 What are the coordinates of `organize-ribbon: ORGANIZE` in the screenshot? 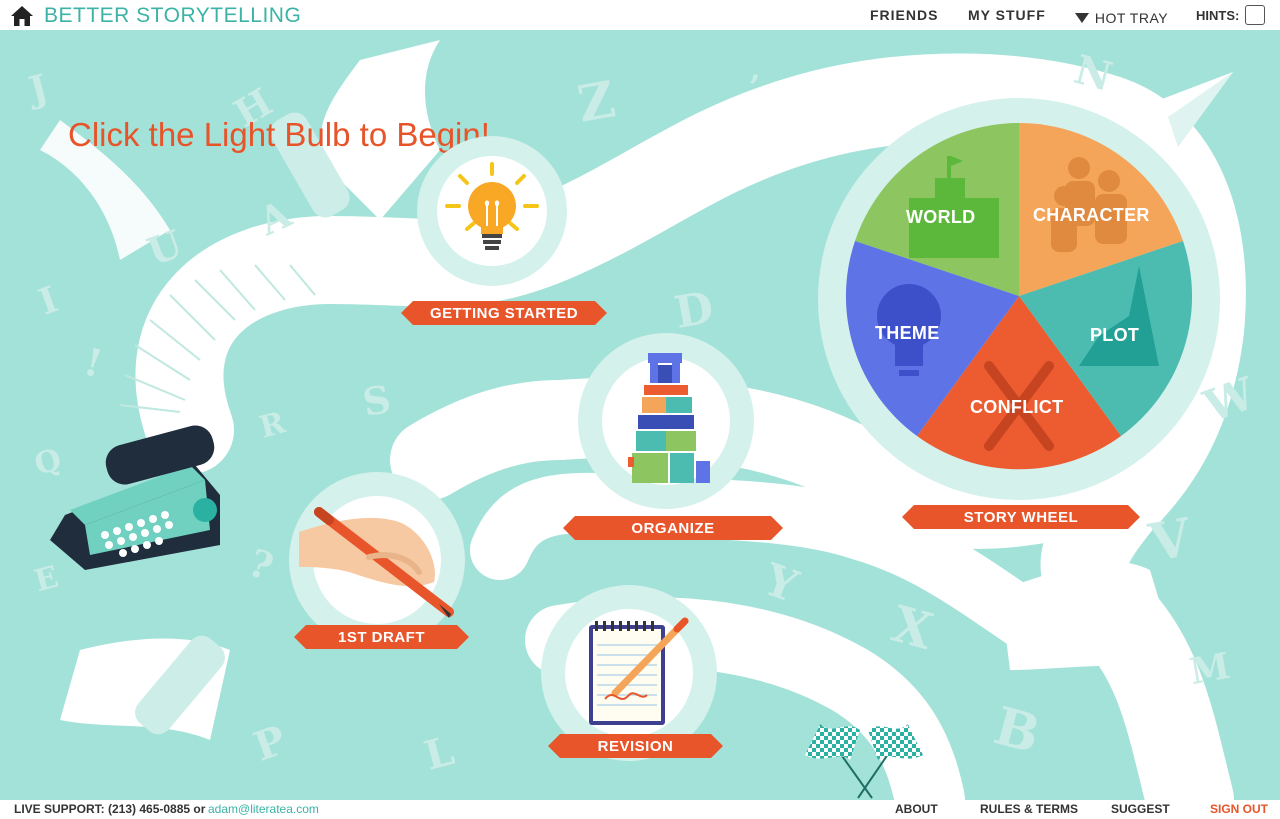 It's located at (673, 528).